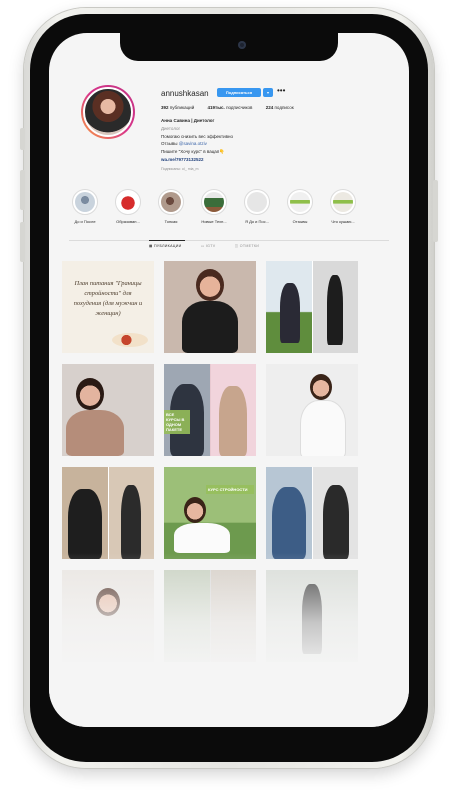 The image size is (458, 791). What do you see at coordinates (22, 242) in the screenshot?
I see `phone-volume-down` at bounding box center [22, 242].